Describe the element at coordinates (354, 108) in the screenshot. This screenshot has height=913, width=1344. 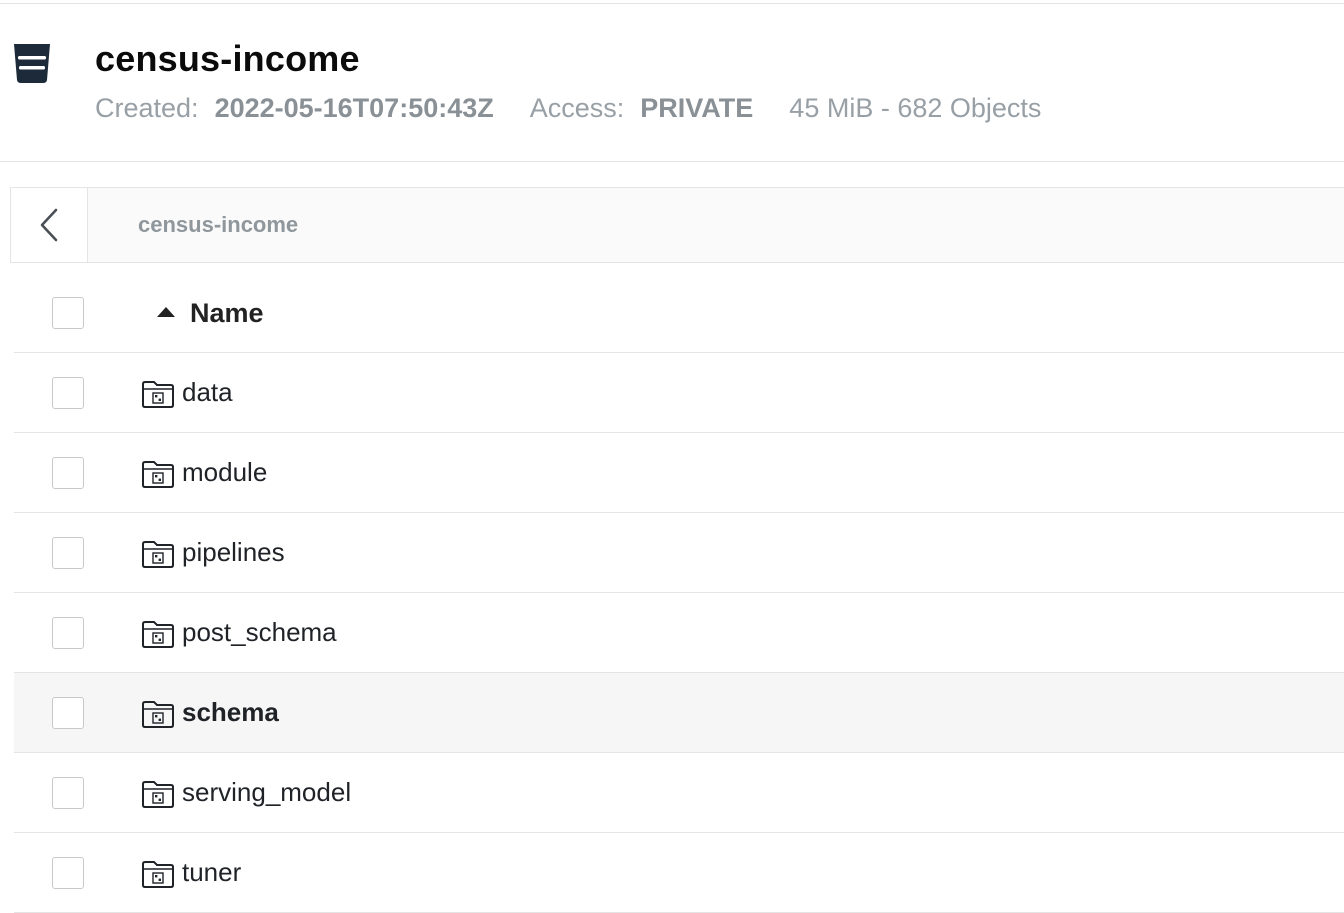
I see `created-value: 2022-05-16T07:50:43Z` at that location.